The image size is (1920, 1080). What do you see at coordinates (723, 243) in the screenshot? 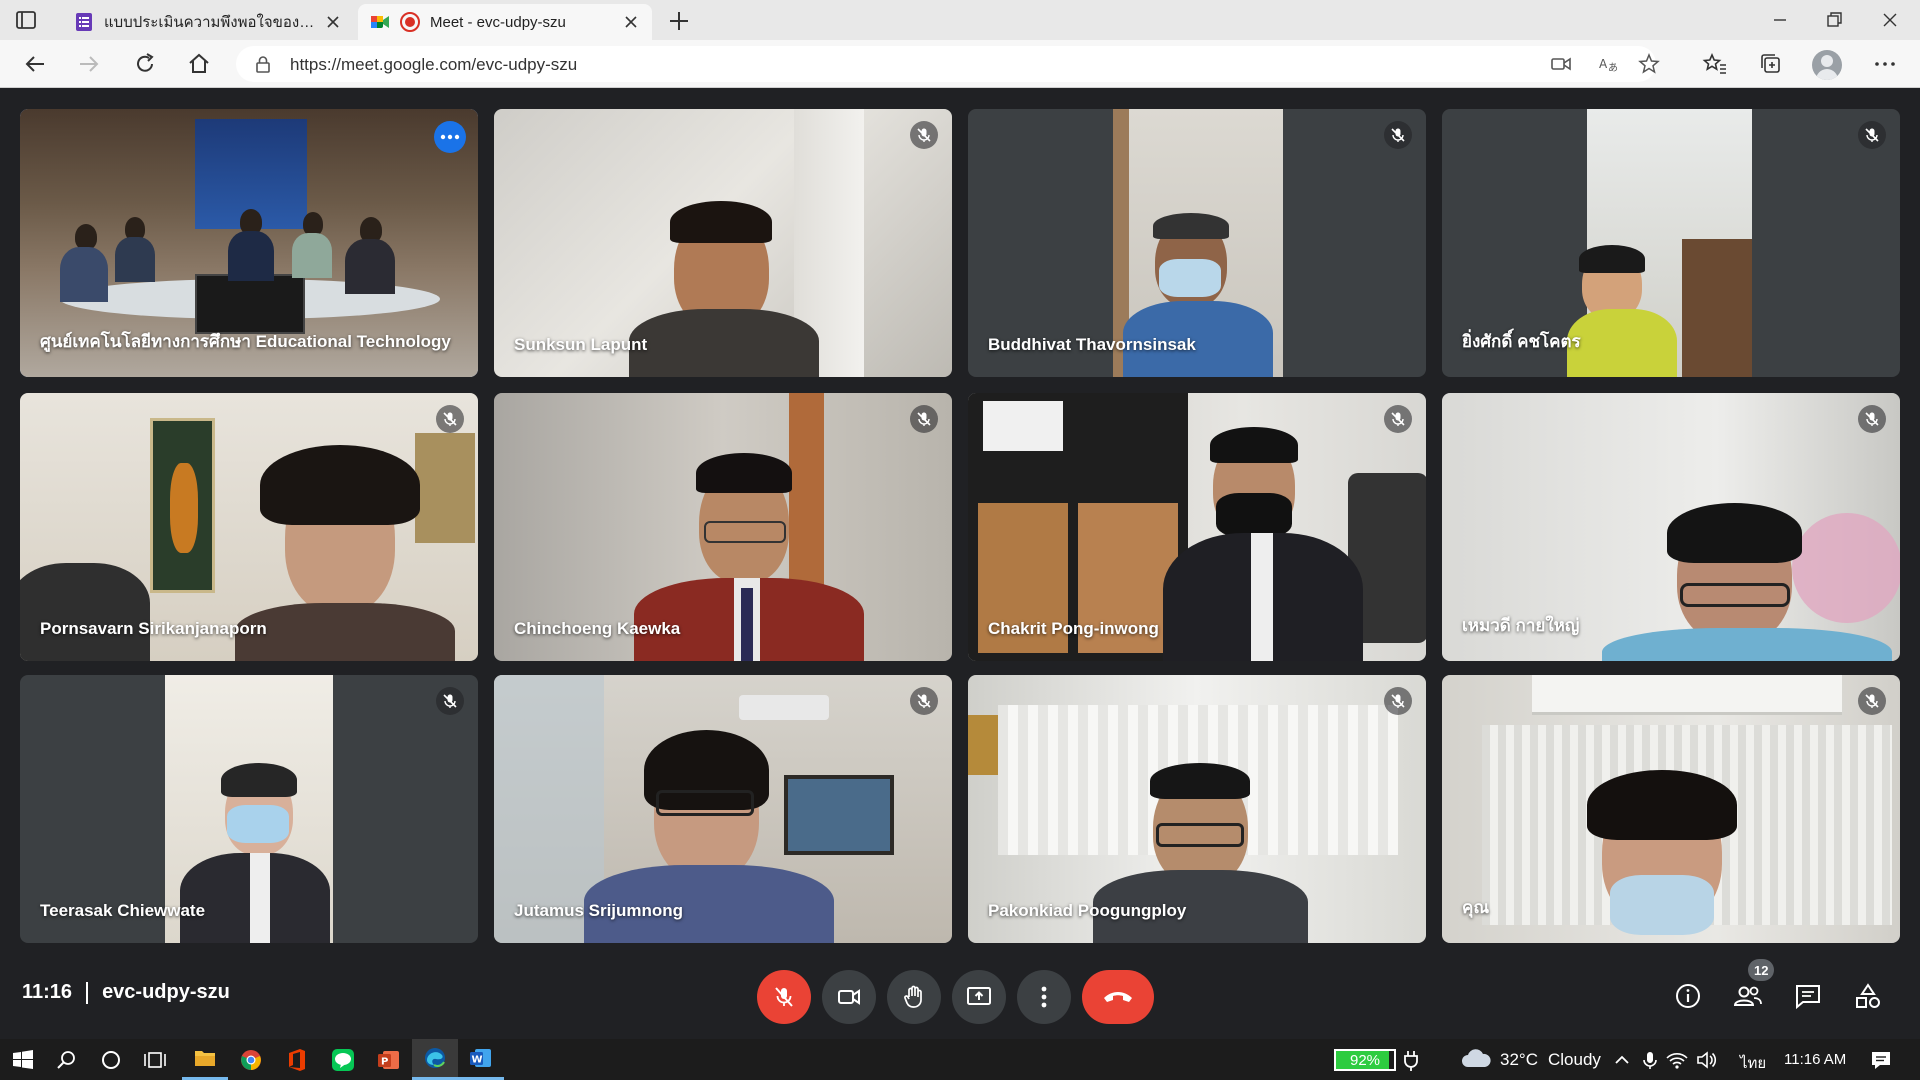
I see `participant-tile: Sunksun Lapunt` at bounding box center [723, 243].